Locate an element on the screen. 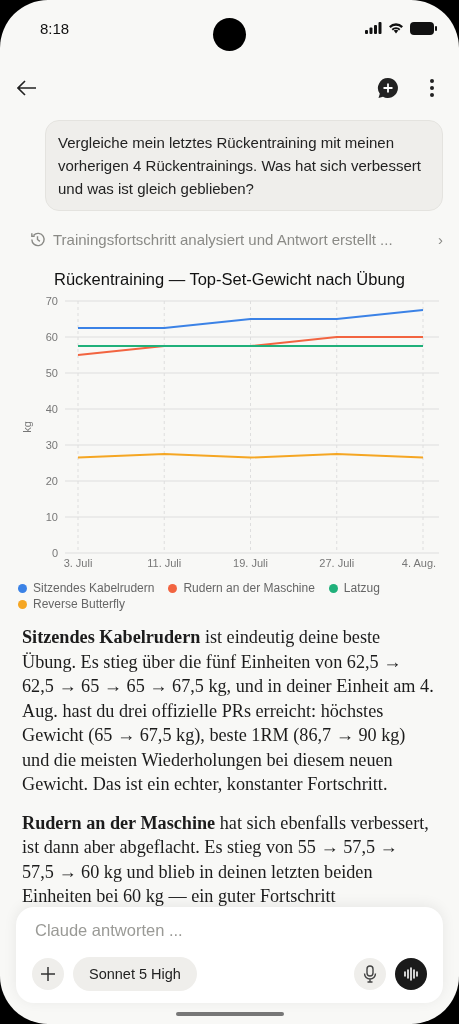  chat-plus-icon is located at coordinates (388, 88).